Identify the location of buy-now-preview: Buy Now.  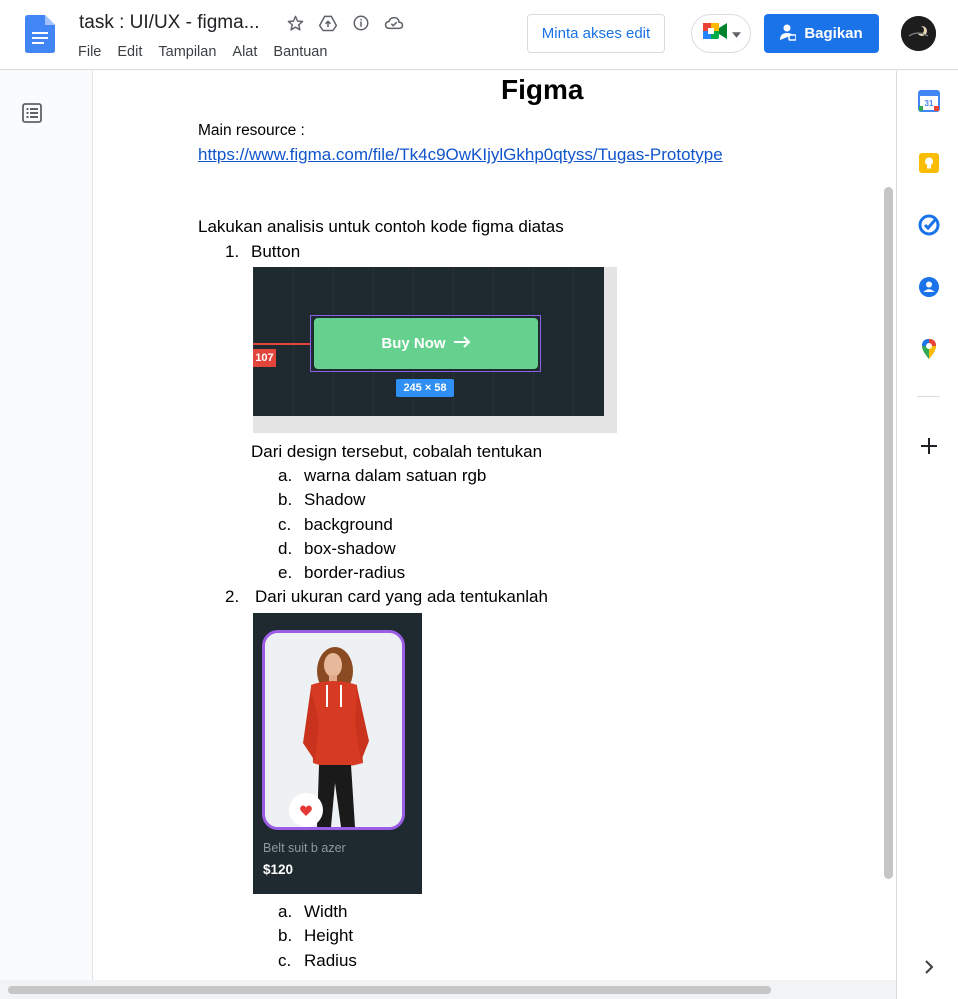
(426, 343).